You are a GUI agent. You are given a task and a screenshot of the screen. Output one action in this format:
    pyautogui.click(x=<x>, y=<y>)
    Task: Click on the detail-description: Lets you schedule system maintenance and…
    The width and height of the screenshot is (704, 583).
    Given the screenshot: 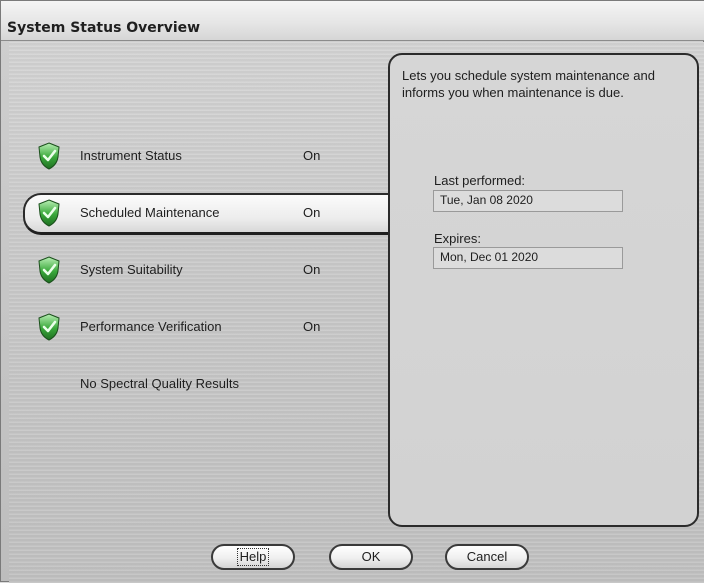 What is the action you would take?
    pyautogui.click(x=528, y=84)
    